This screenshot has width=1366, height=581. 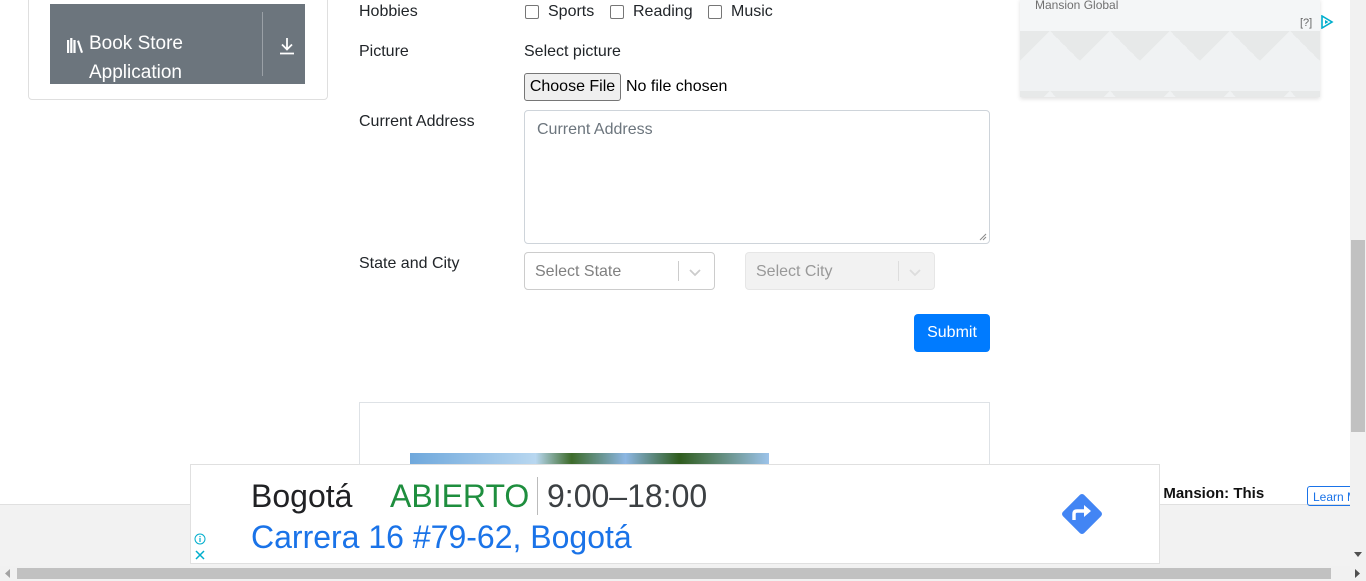 I want to click on scroll-right-arrow-icon, so click(x=1357, y=573).